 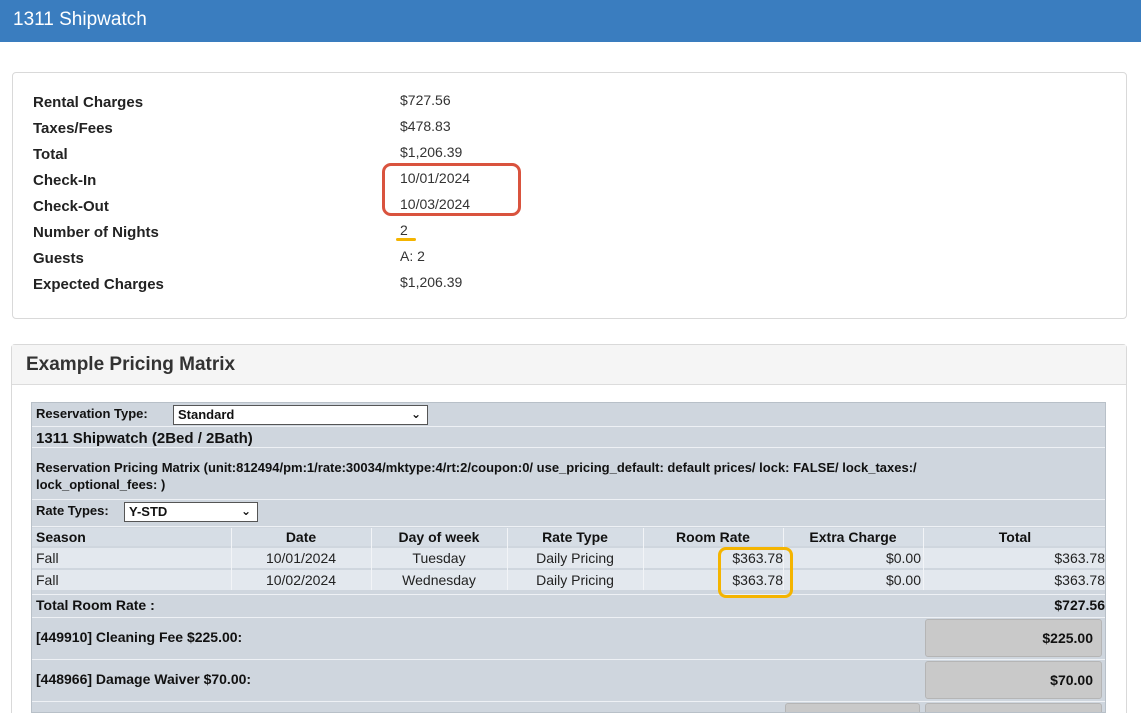 I want to click on summary-value: A: 2, so click(x=412, y=256).